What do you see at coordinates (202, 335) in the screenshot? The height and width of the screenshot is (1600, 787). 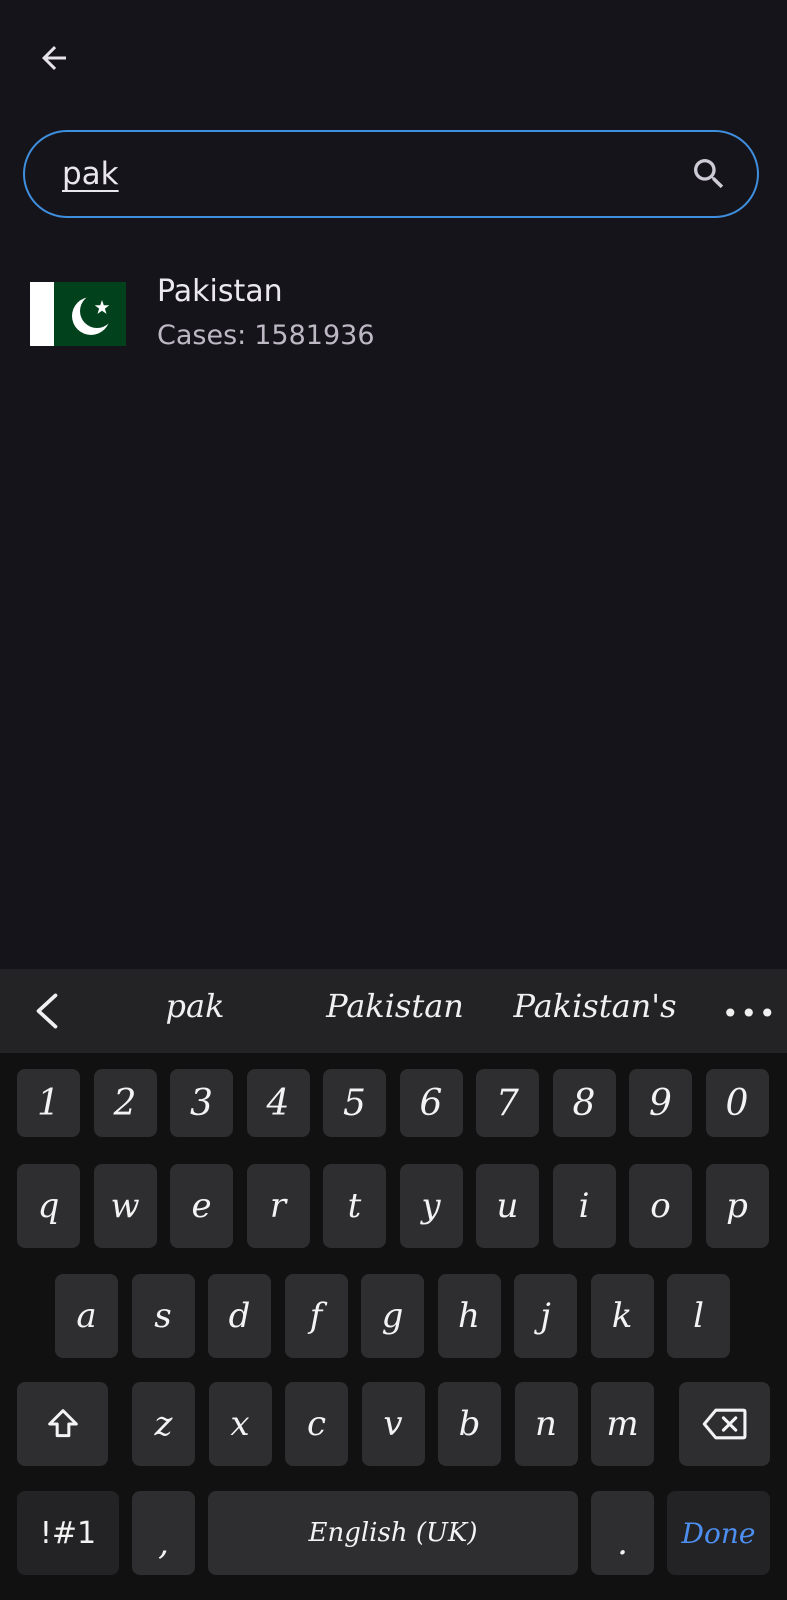 I see `cases-label: Cases:` at bounding box center [202, 335].